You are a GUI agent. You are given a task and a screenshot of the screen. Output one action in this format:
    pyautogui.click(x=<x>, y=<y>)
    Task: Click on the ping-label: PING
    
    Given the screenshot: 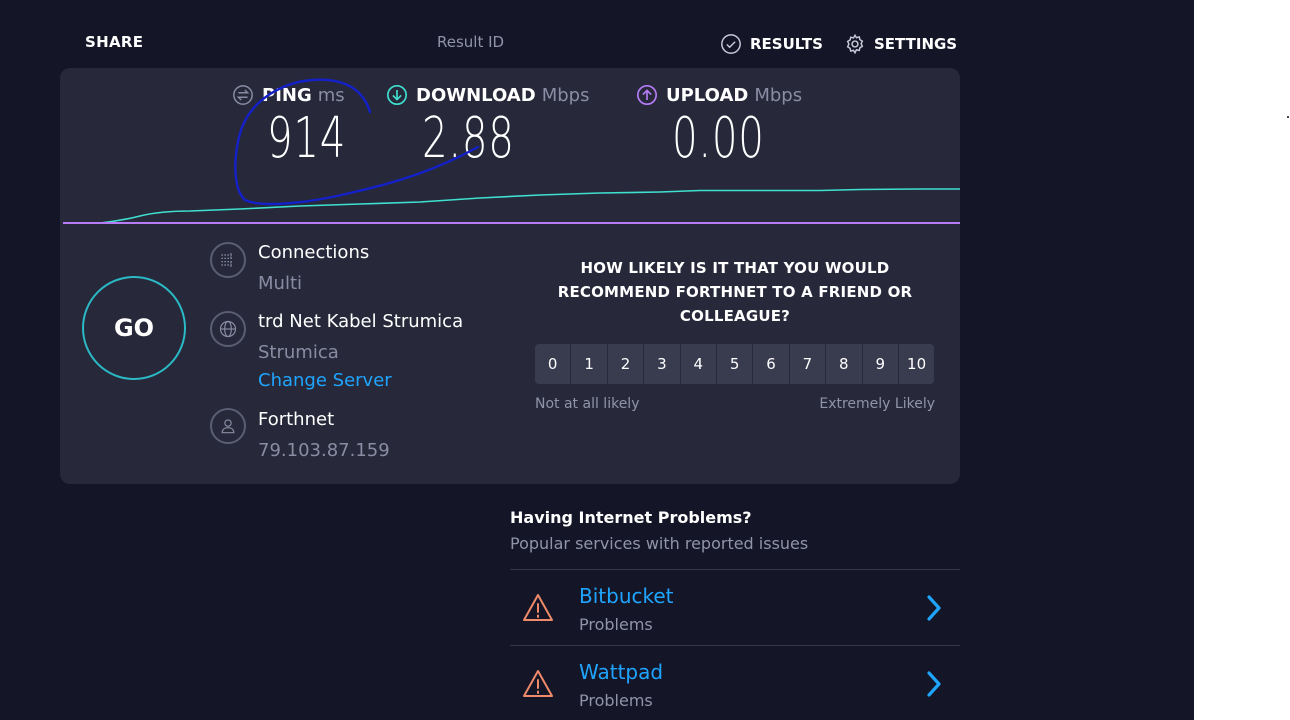 What is the action you would take?
    pyautogui.click(x=287, y=95)
    